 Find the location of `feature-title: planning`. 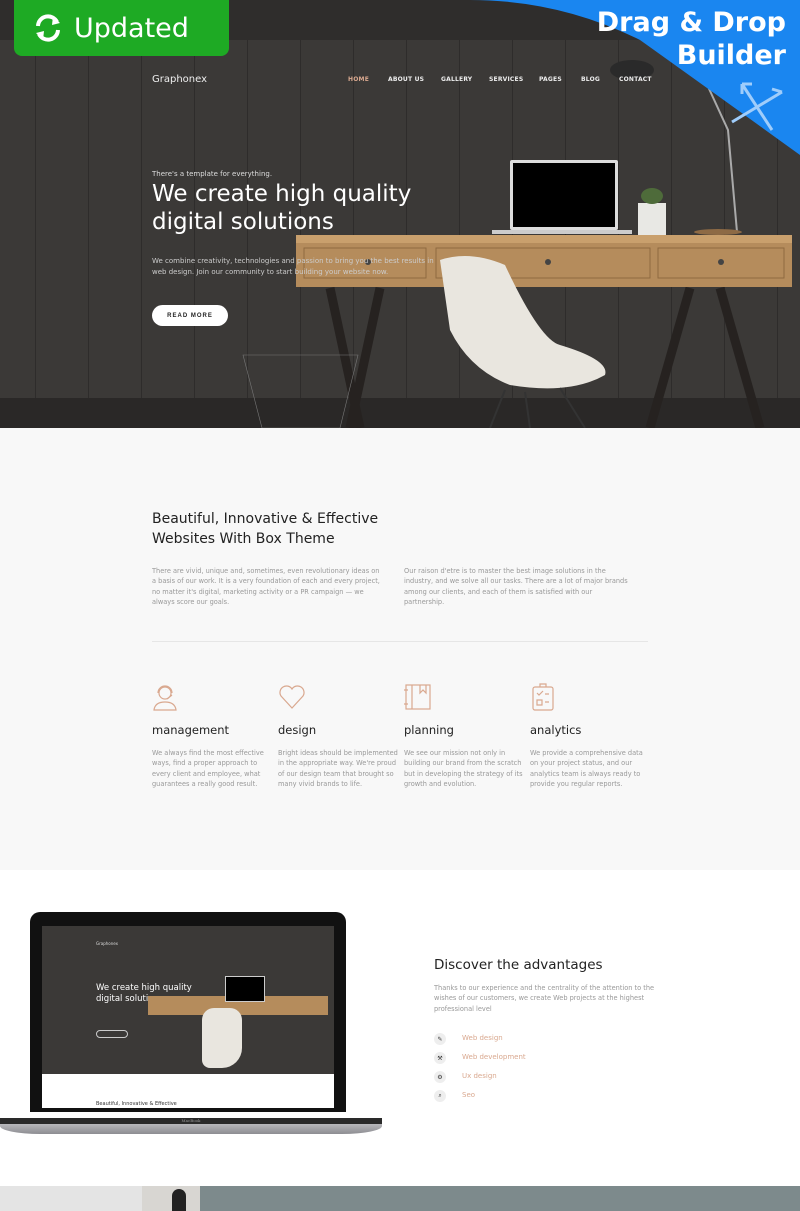

feature-title: planning is located at coordinates (429, 730).